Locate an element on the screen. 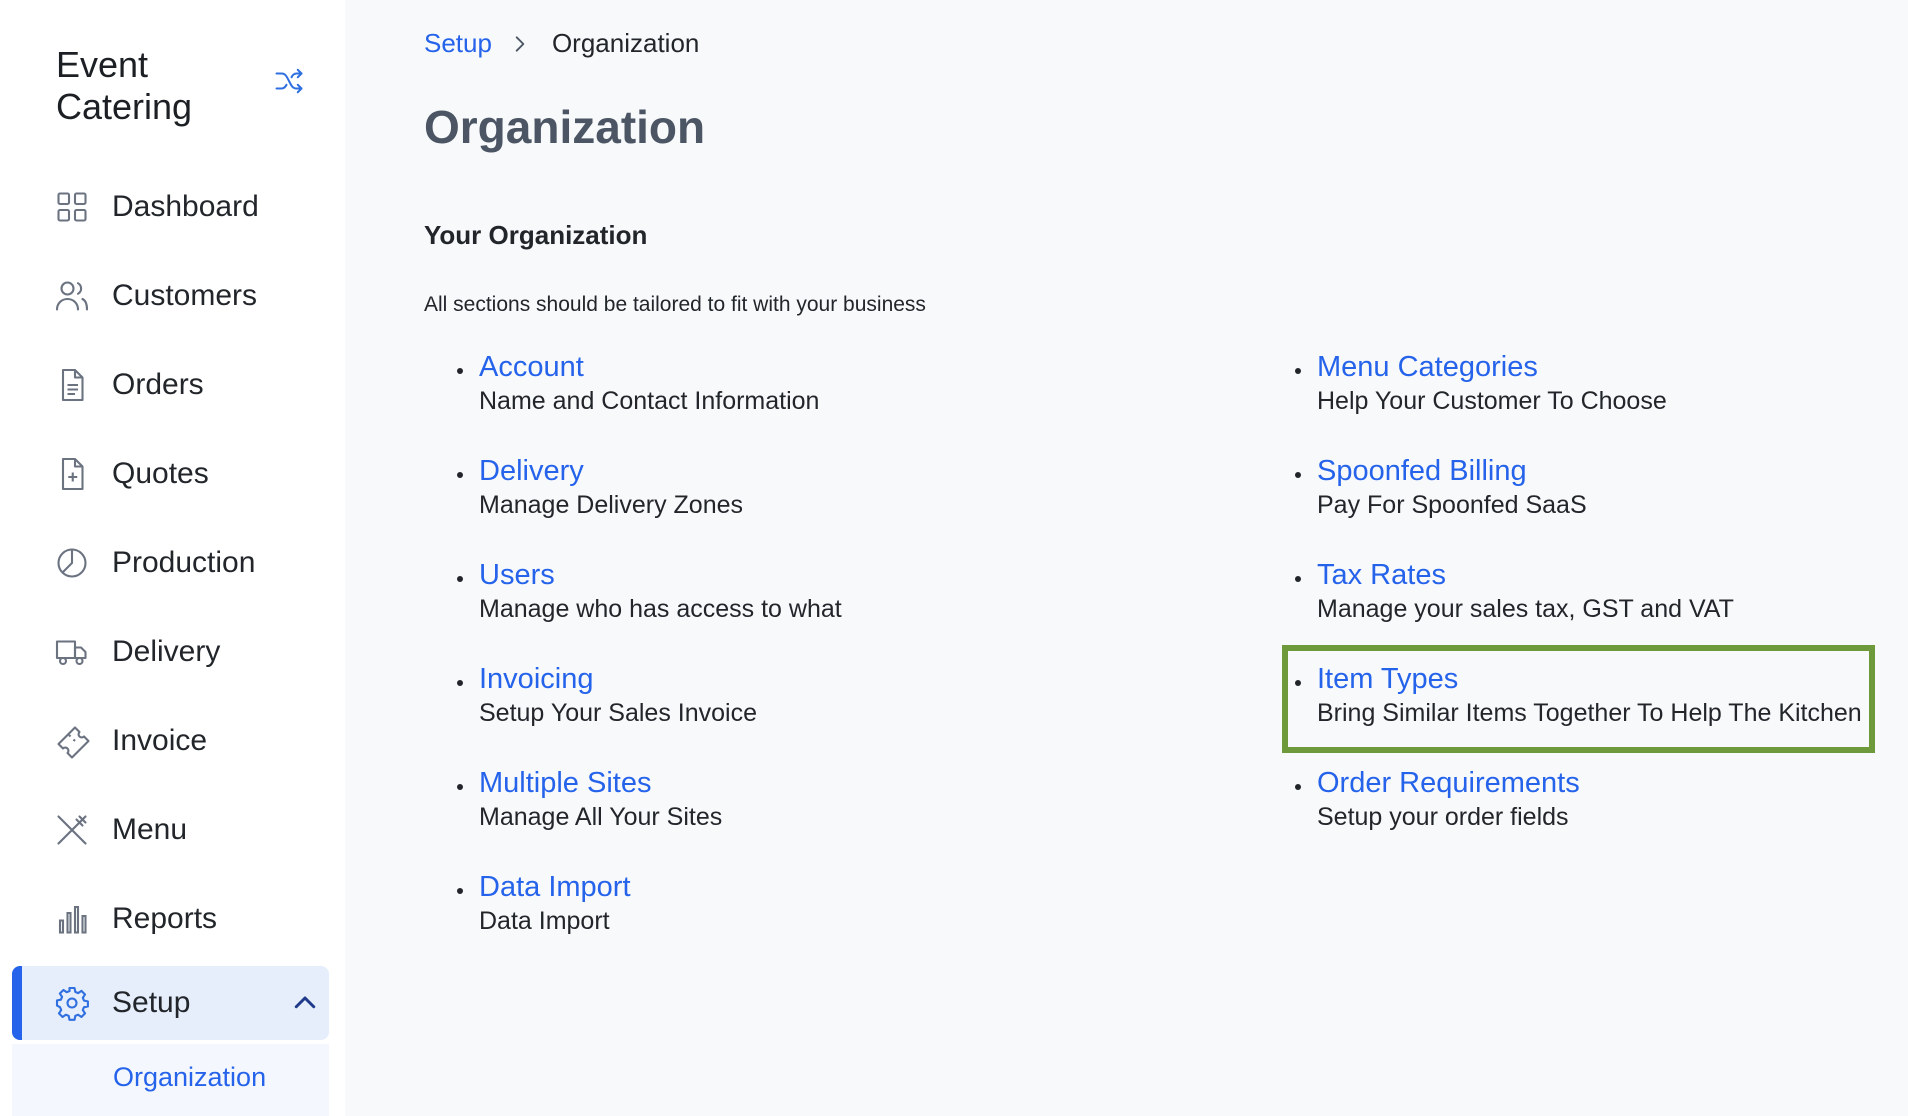 The width and height of the screenshot is (1908, 1116). menu-categories-link: Menu Categories is located at coordinates (1612, 367).